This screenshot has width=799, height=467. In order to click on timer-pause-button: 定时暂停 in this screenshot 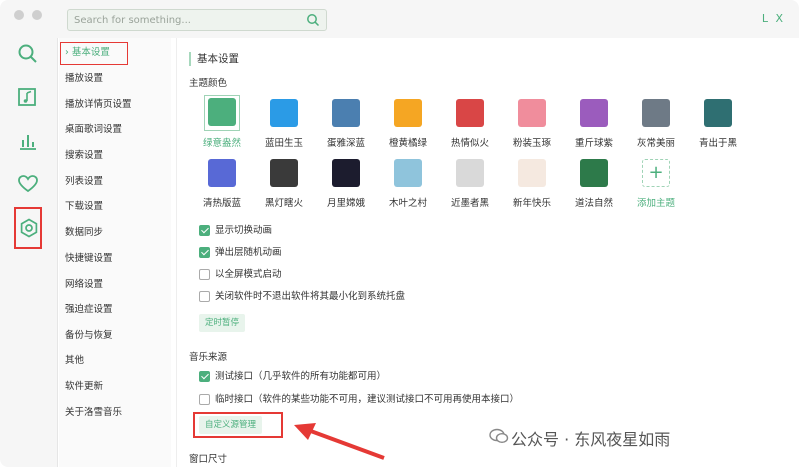, I will do `click(222, 323)`.